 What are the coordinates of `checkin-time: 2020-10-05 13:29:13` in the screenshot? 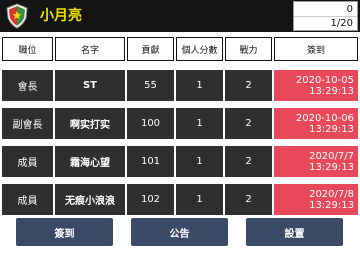 It's located at (316, 85).